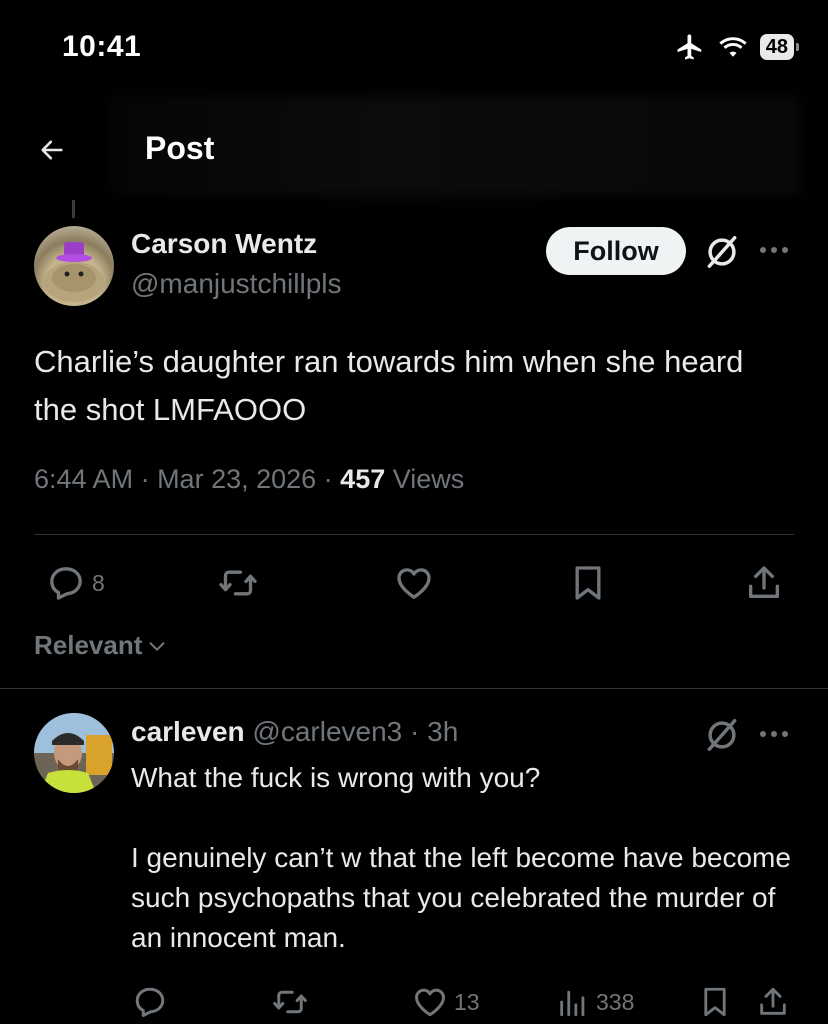 The image size is (828, 1024). I want to click on author-handle: @manjustchillpls, so click(236, 284).